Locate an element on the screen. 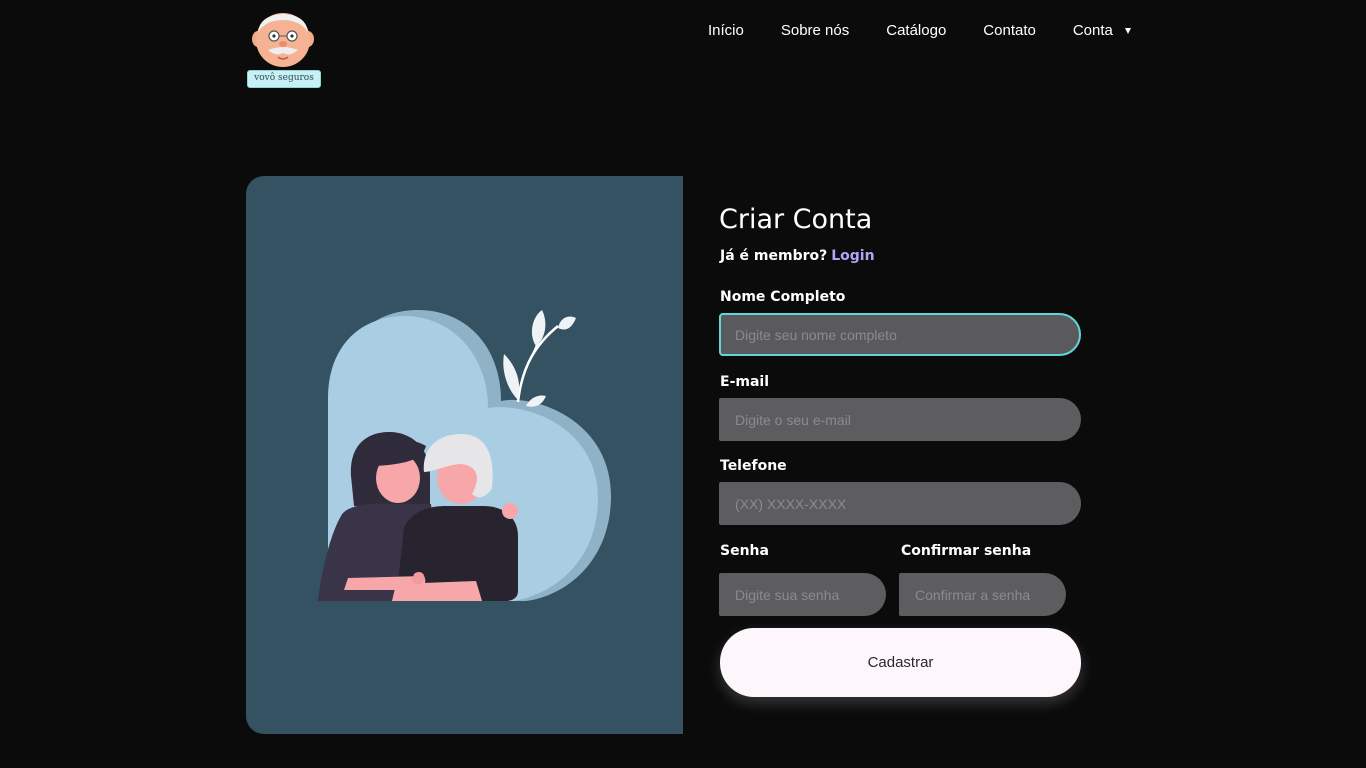 This screenshot has width=1366, height=768. password-input is located at coordinates (802, 594).